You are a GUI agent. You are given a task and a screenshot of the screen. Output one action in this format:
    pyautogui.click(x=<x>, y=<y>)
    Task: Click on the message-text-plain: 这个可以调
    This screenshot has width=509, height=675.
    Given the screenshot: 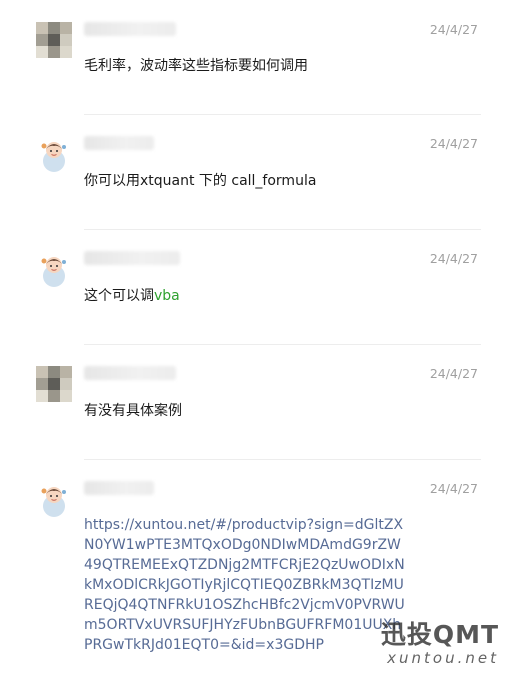 What is the action you would take?
    pyautogui.click(x=119, y=296)
    